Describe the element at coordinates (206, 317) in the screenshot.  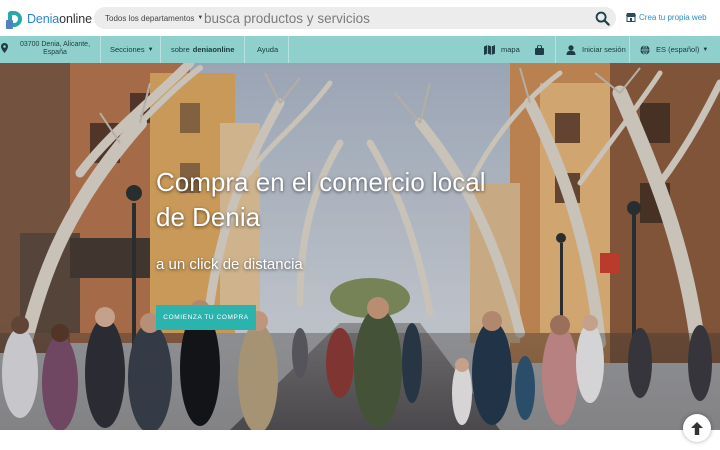
I see `start-shopping-button: COMIENZA TU COMPRA` at that location.